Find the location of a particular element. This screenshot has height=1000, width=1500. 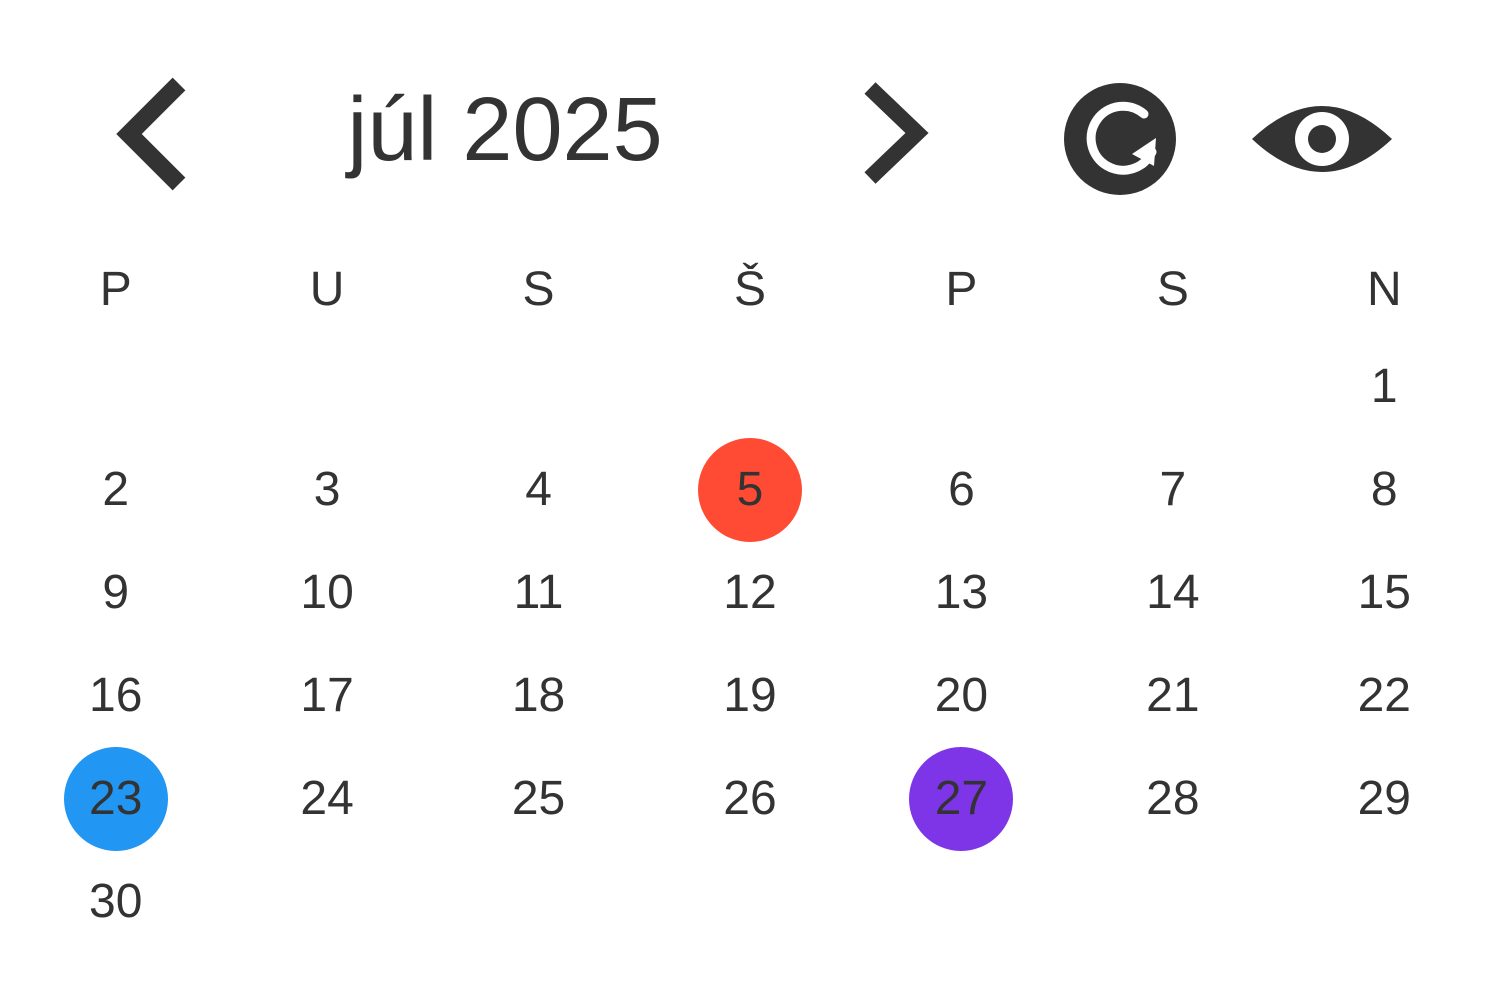

day-number: 28 is located at coordinates (1173, 799).